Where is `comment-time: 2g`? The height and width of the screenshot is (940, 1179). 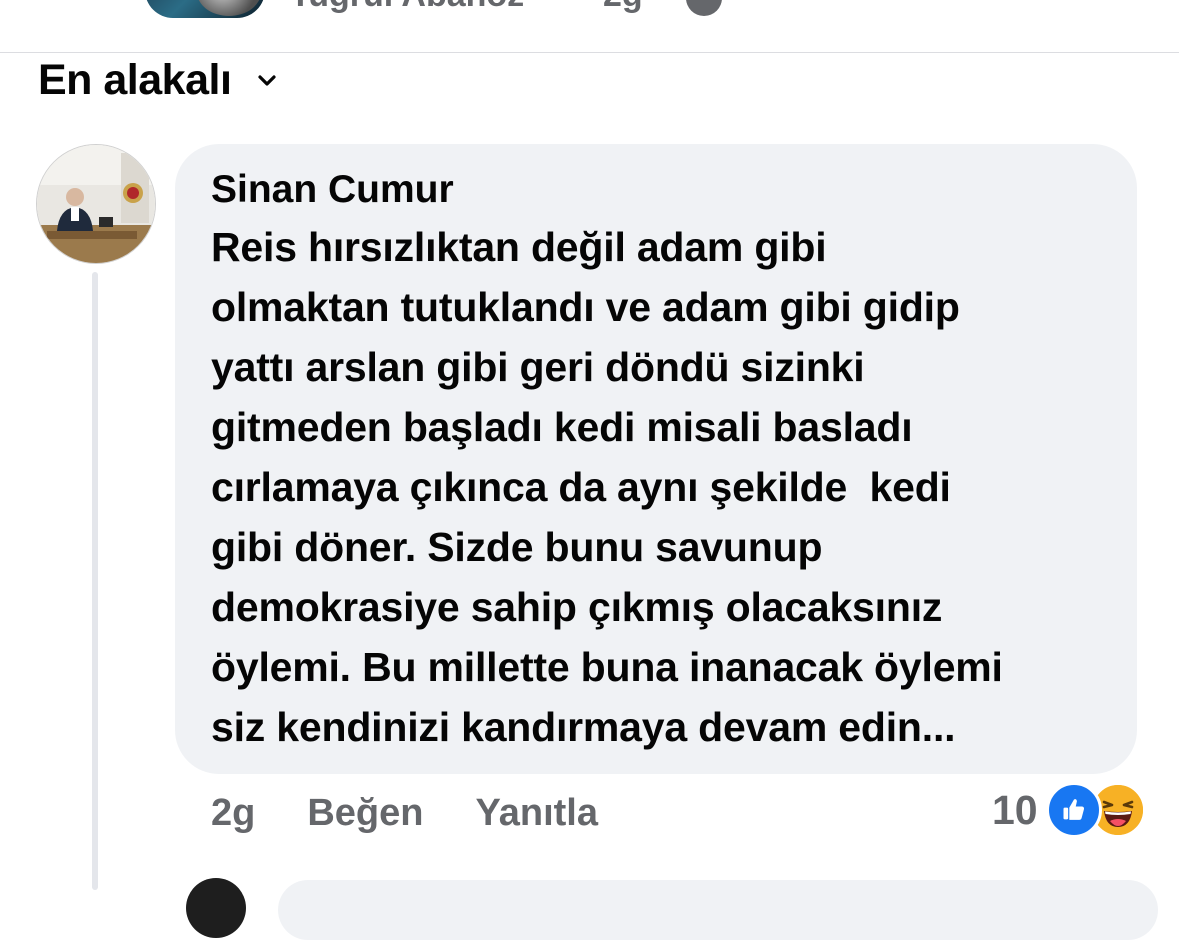 comment-time: 2g is located at coordinates (233, 813).